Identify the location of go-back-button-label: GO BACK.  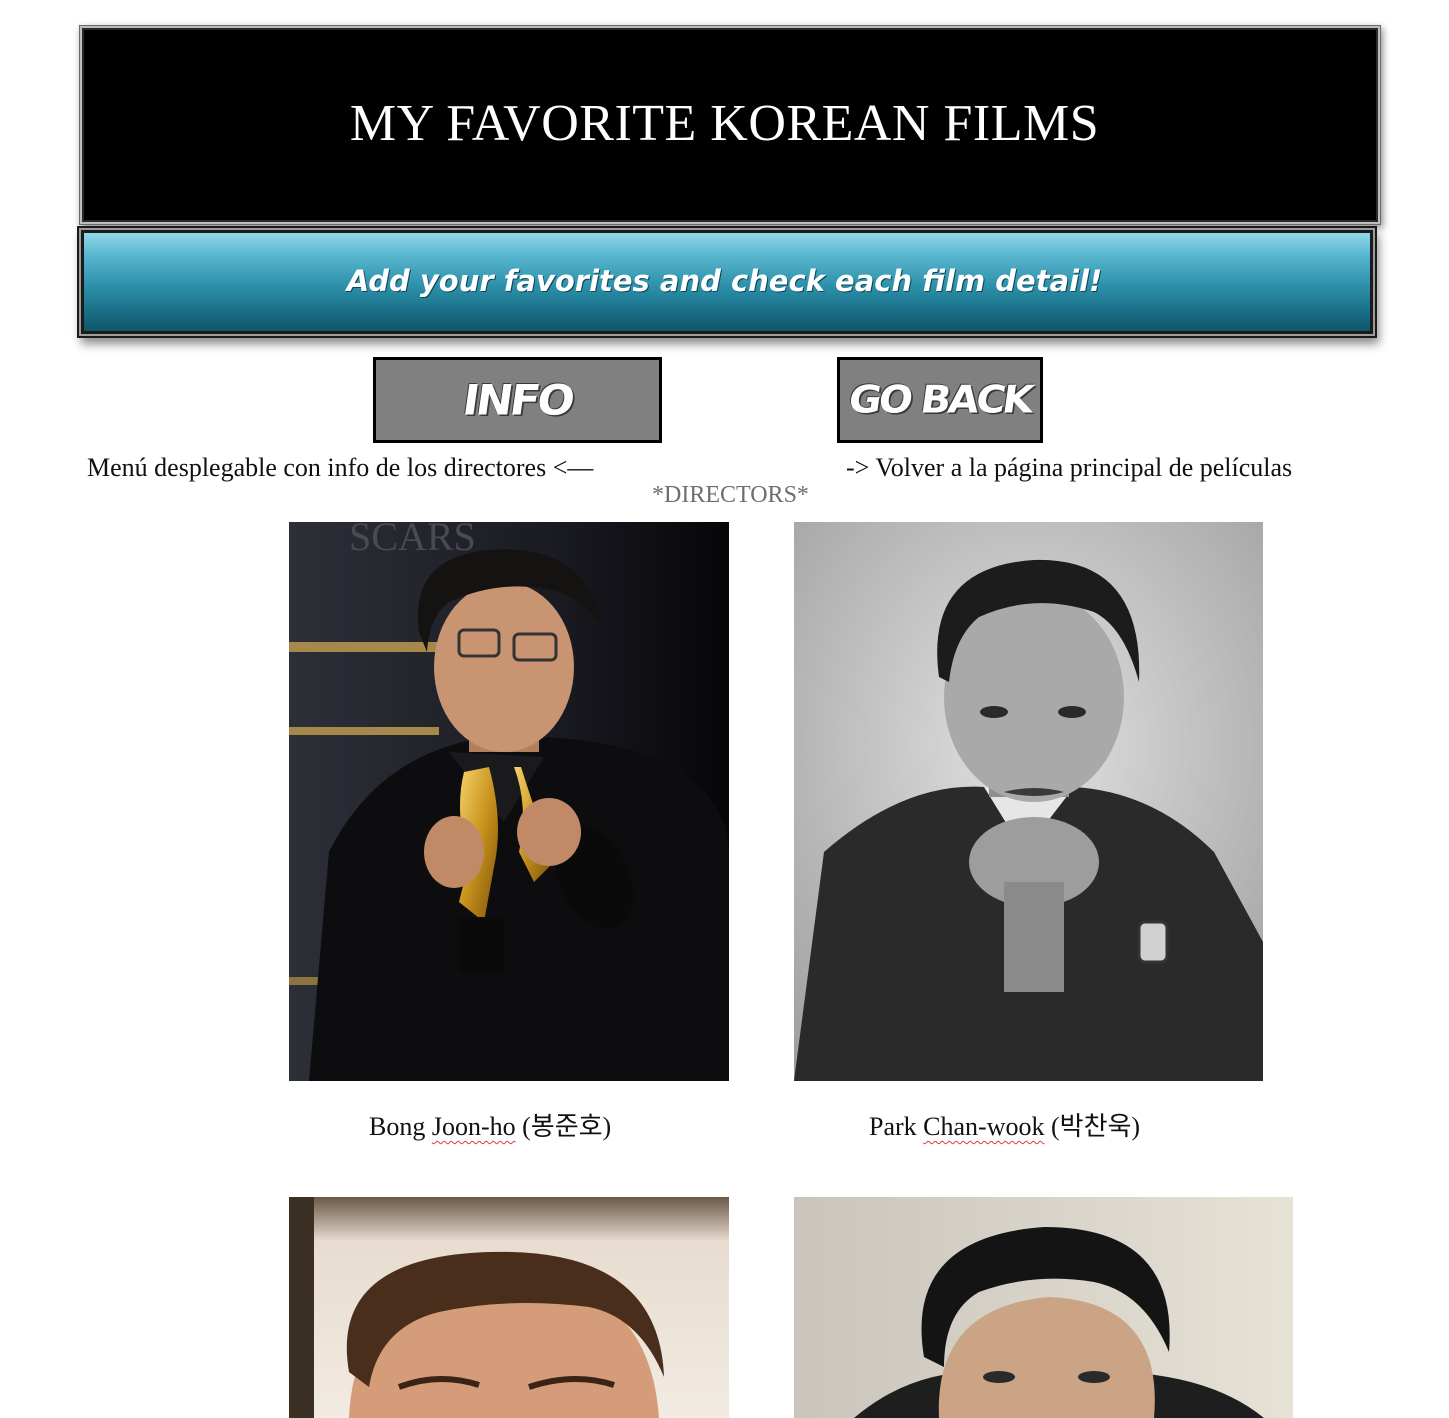
(940, 400).